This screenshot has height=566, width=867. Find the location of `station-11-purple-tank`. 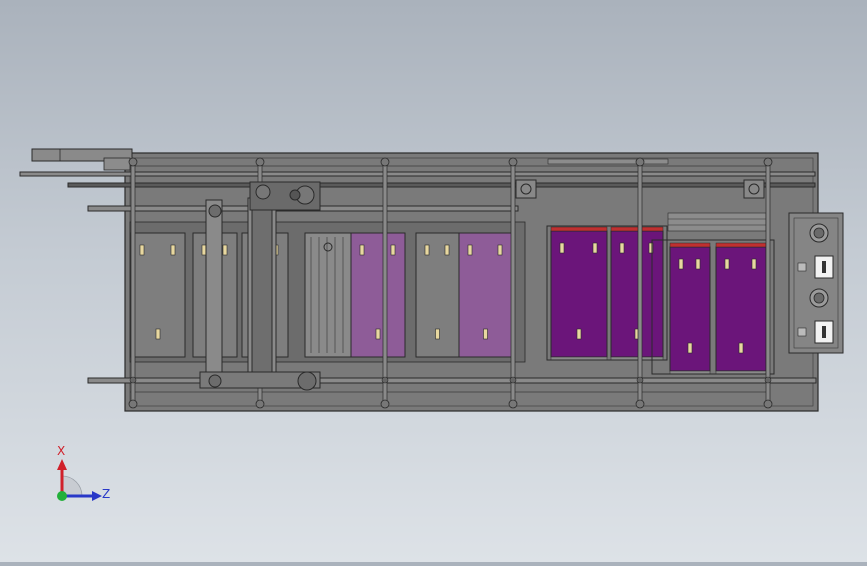

station-11-purple-tank is located at coordinates (741, 308).